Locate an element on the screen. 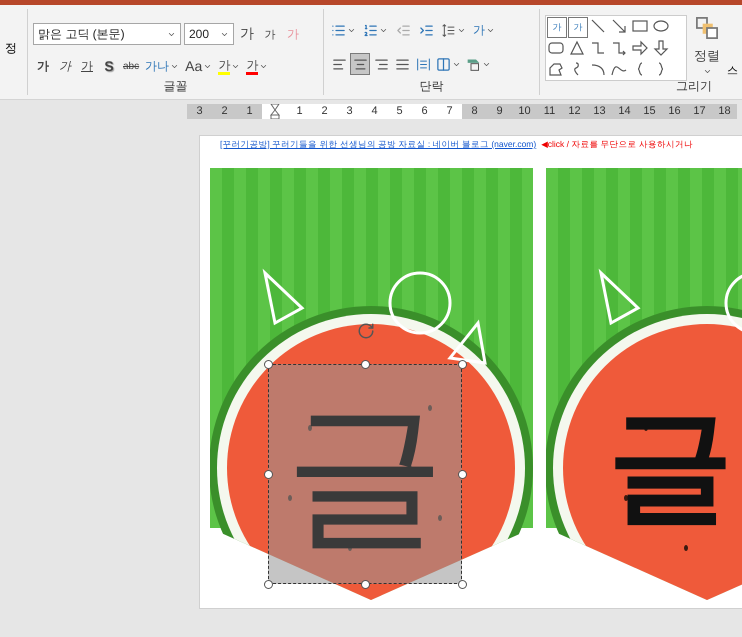 The width and height of the screenshot is (742, 637). font-color-button: 가 is located at coordinates (257, 66).